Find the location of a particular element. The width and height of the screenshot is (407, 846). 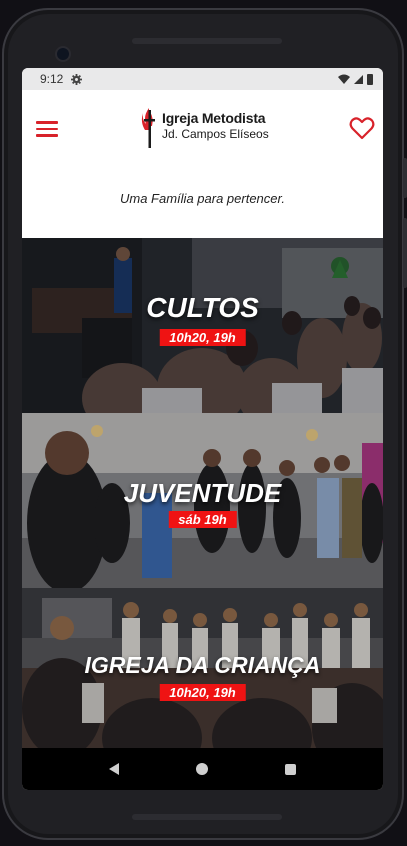

logo-name: Igreja Metodista is located at coordinates (214, 118).